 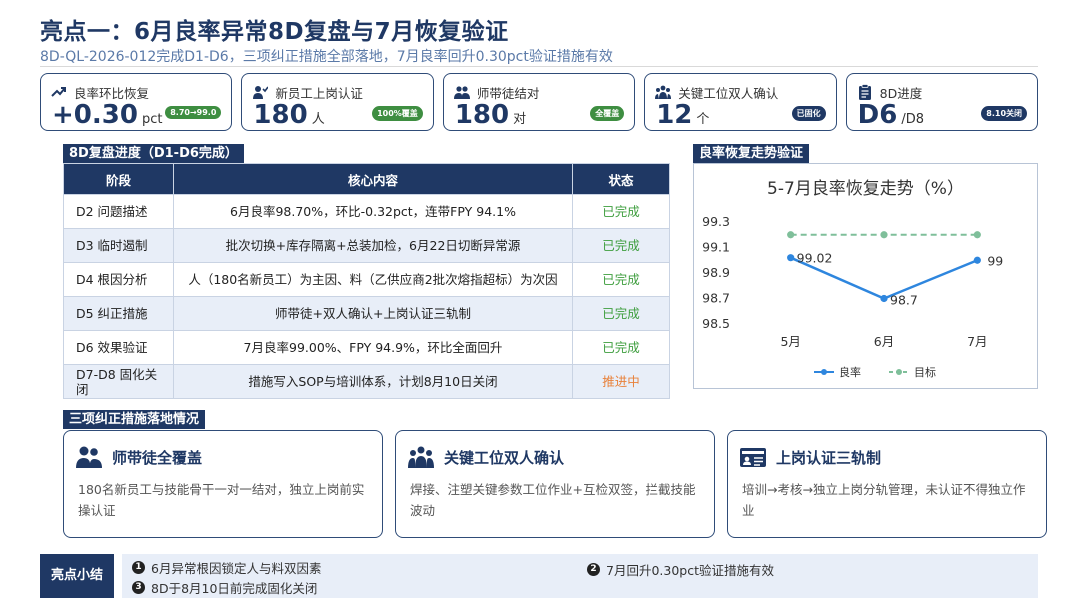 What do you see at coordinates (153, 153) in the screenshot?
I see `progress-section-label: 8D复盘进度（D1-D6完成）` at bounding box center [153, 153].